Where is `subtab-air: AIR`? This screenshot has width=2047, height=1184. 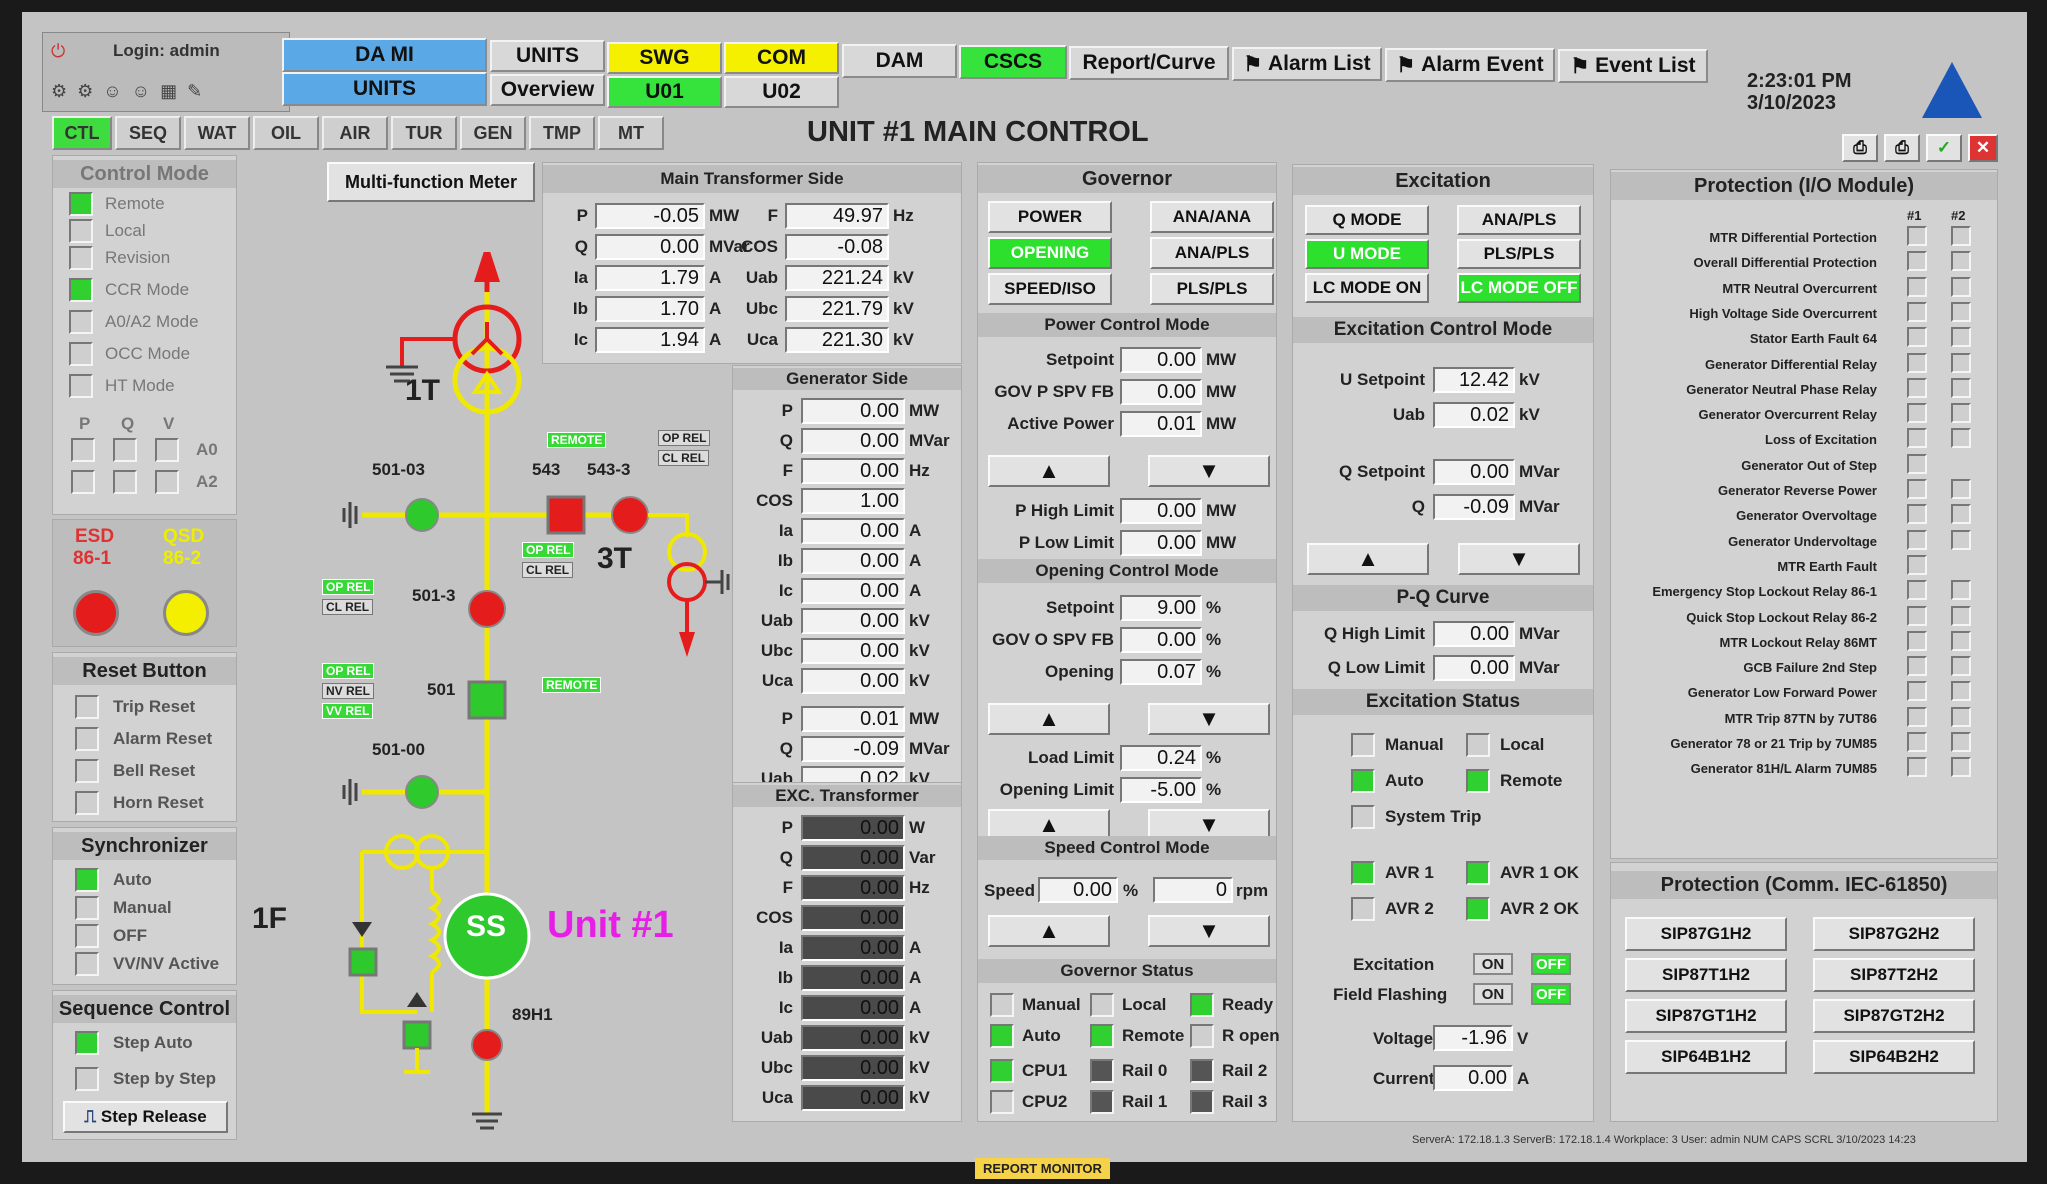
subtab-air: AIR is located at coordinates (355, 133).